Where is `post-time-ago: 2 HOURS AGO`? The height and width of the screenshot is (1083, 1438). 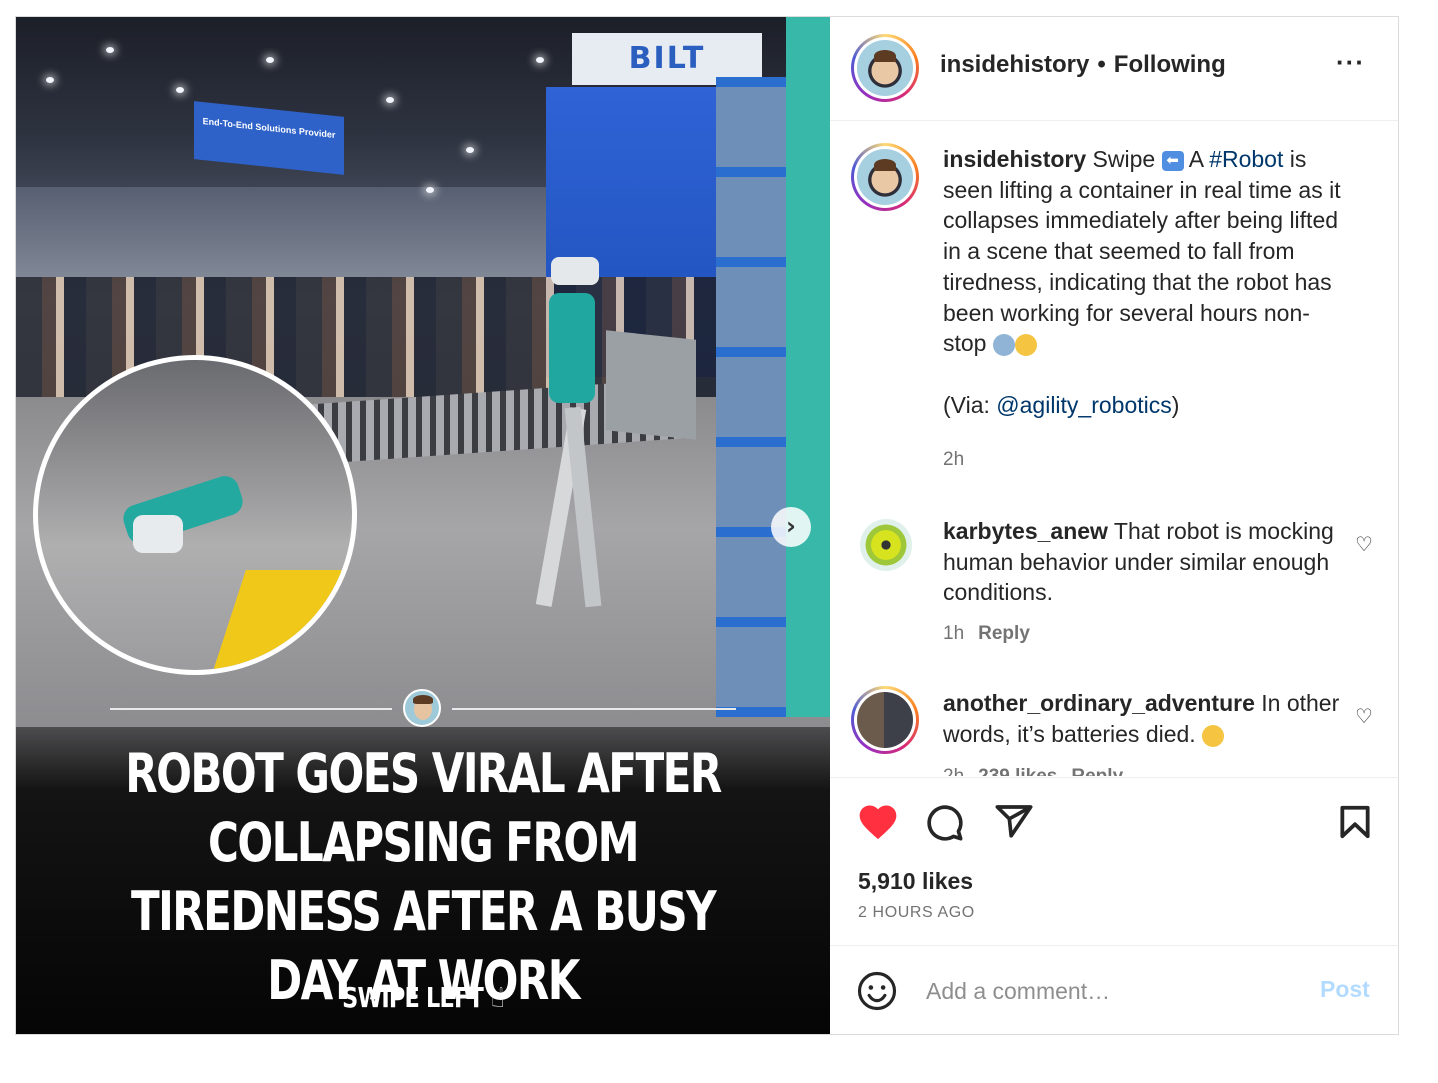
post-time-ago: 2 HOURS AGO is located at coordinates (916, 913).